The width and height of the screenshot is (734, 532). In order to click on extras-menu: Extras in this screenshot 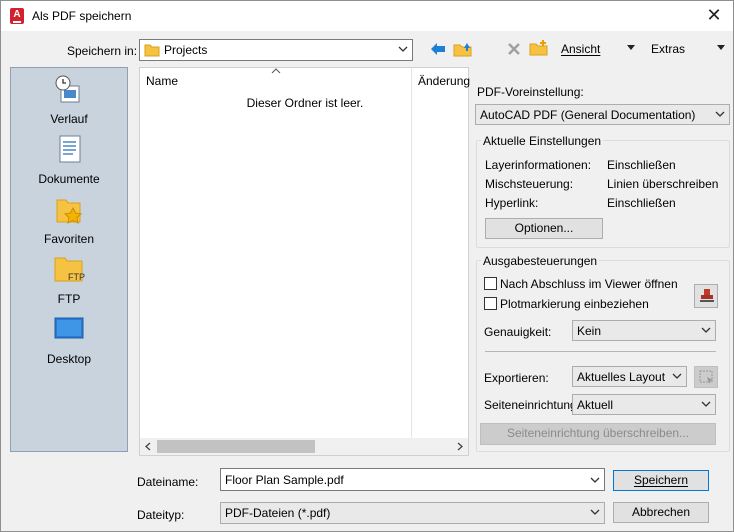, I will do `click(668, 49)`.